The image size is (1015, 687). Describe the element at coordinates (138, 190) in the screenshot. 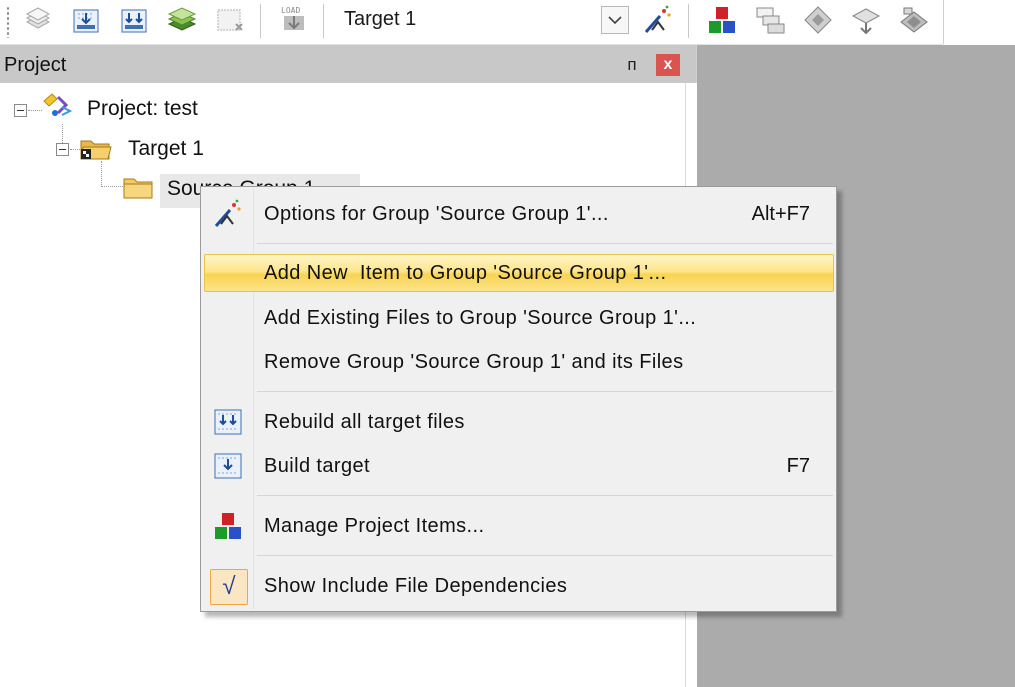

I see `folder-icon` at that location.